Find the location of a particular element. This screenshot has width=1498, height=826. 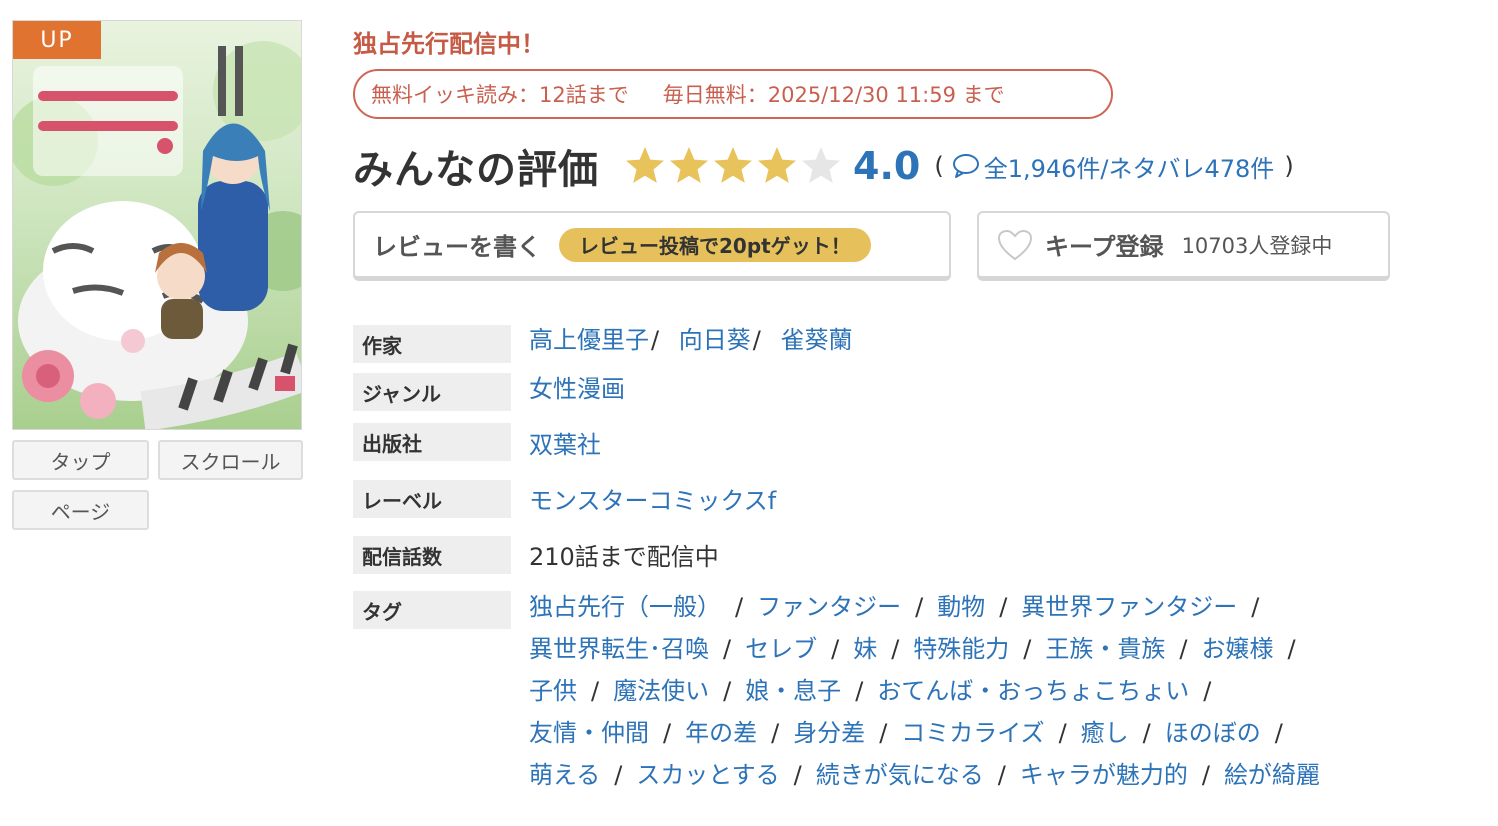

author-link: 雀葵蘭 is located at coordinates (816, 340).